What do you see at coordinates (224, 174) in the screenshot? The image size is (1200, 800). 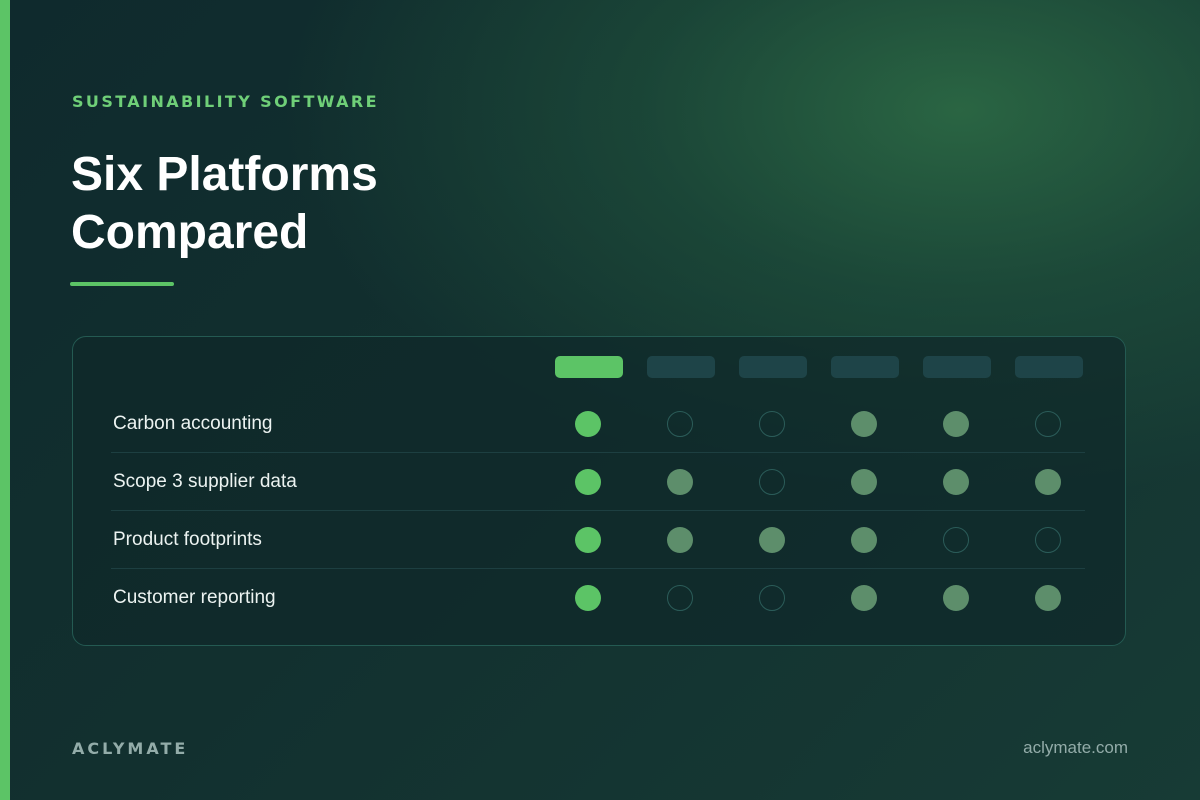 I see `title-line-1: Six Platforms` at bounding box center [224, 174].